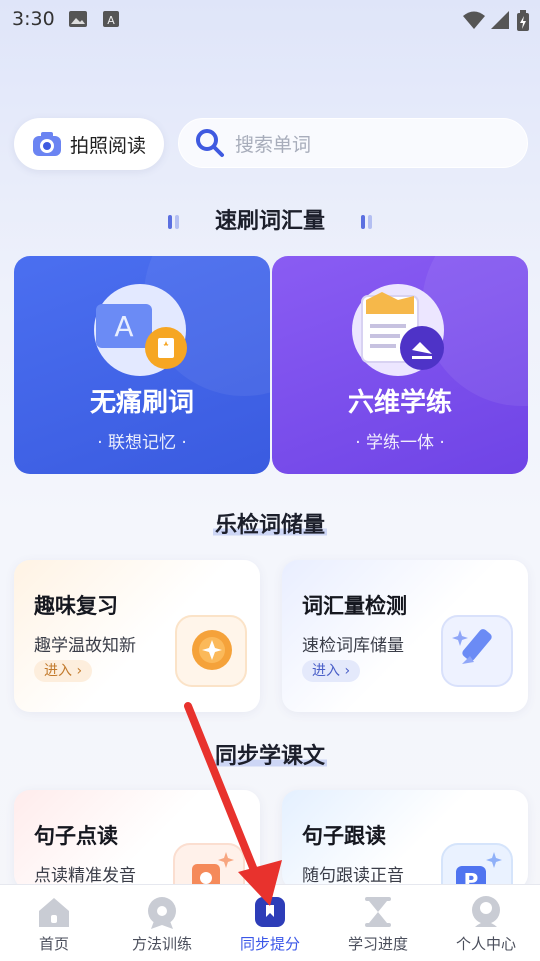  I want to click on status-time: 3:30, so click(33, 19).